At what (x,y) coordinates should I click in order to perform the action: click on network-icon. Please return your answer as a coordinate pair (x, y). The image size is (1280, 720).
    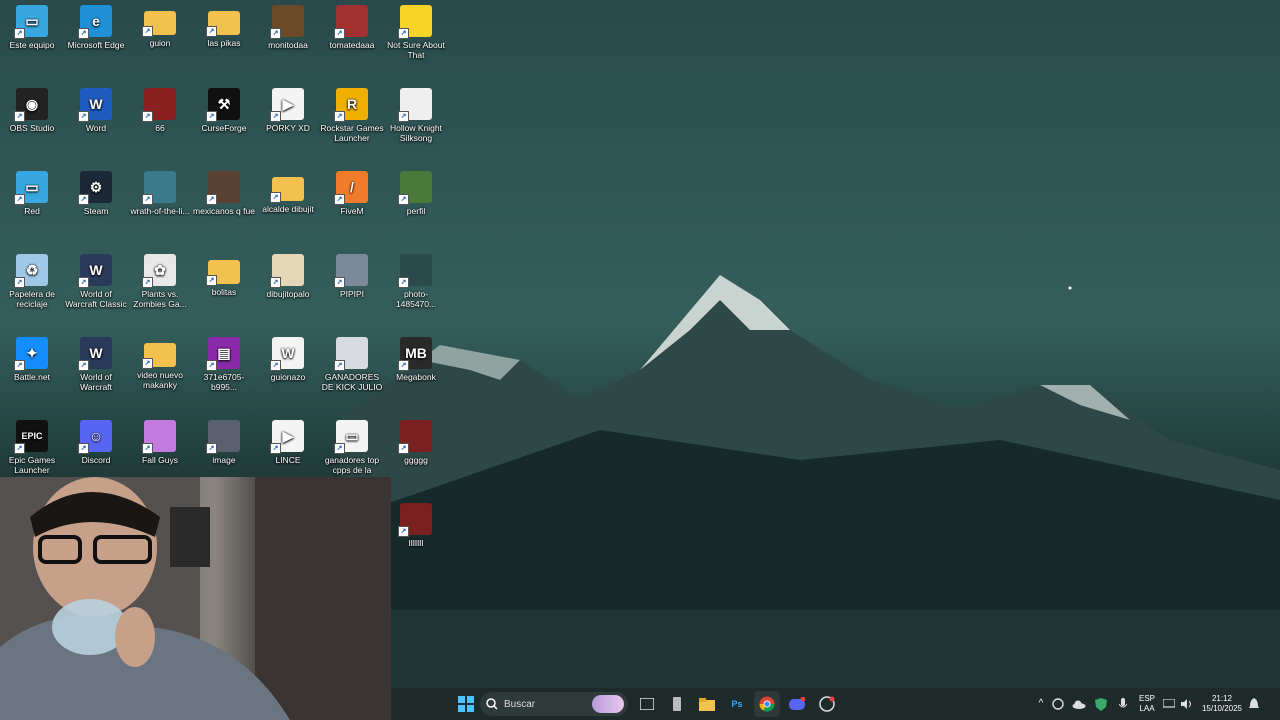
    Looking at the image, I should click on (1169, 704).